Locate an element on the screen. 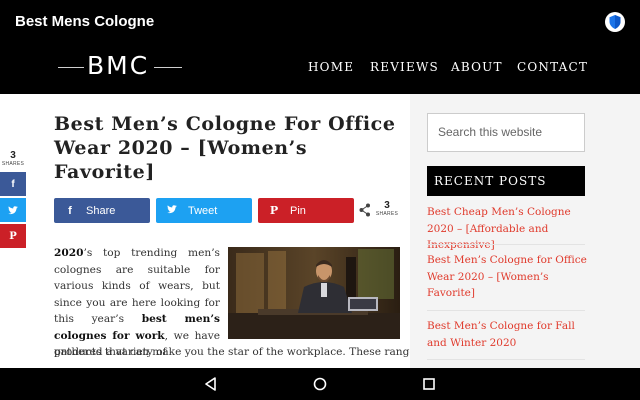  recents-icon is located at coordinates (429, 384).